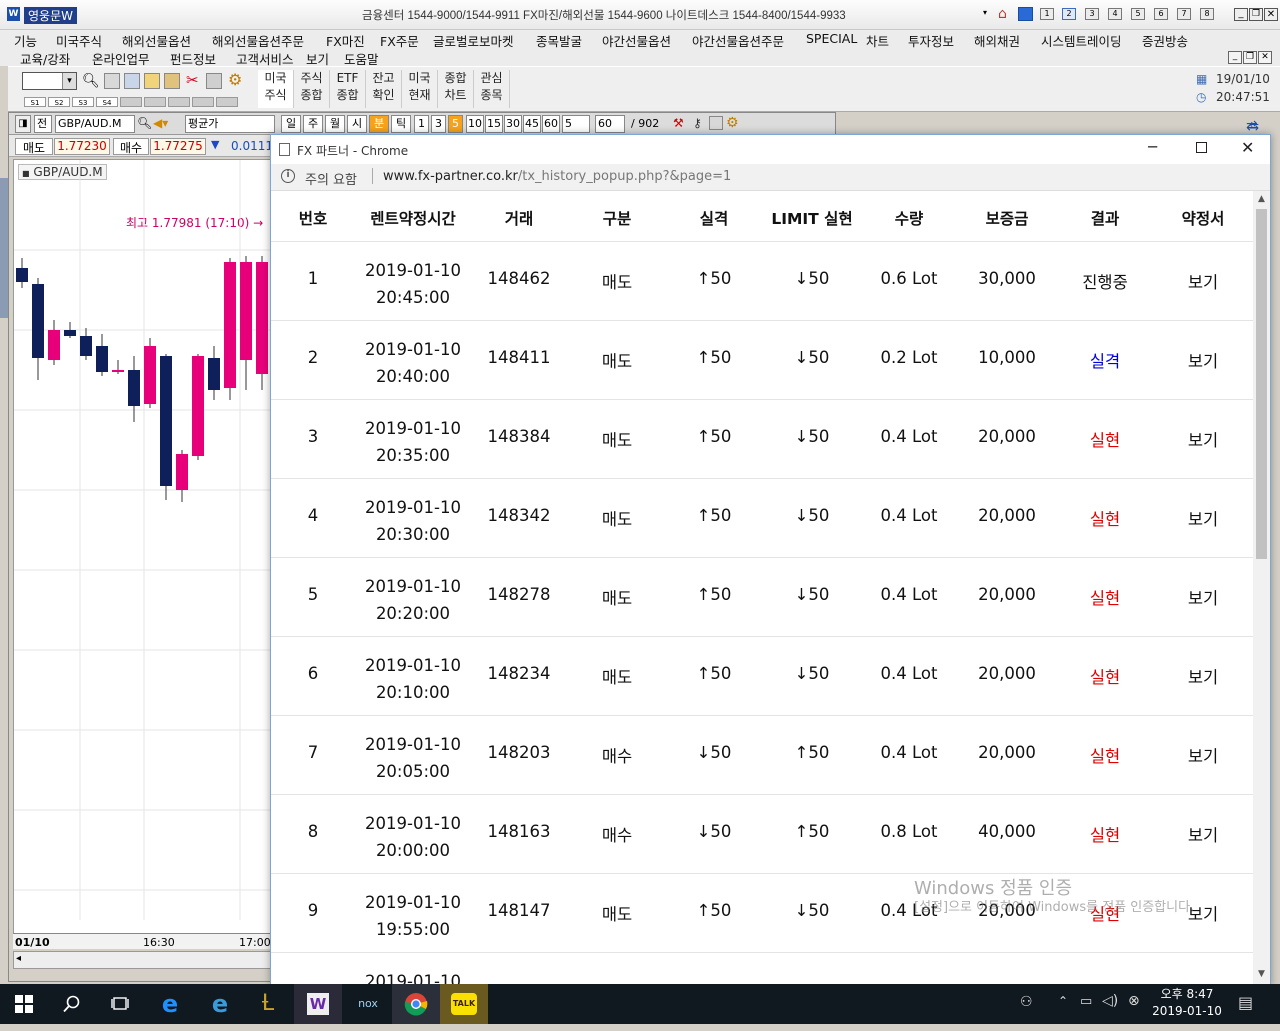 The width and height of the screenshot is (1280, 1031). What do you see at coordinates (697, 123) in the screenshot?
I see `key-icon: ⚷` at bounding box center [697, 123].